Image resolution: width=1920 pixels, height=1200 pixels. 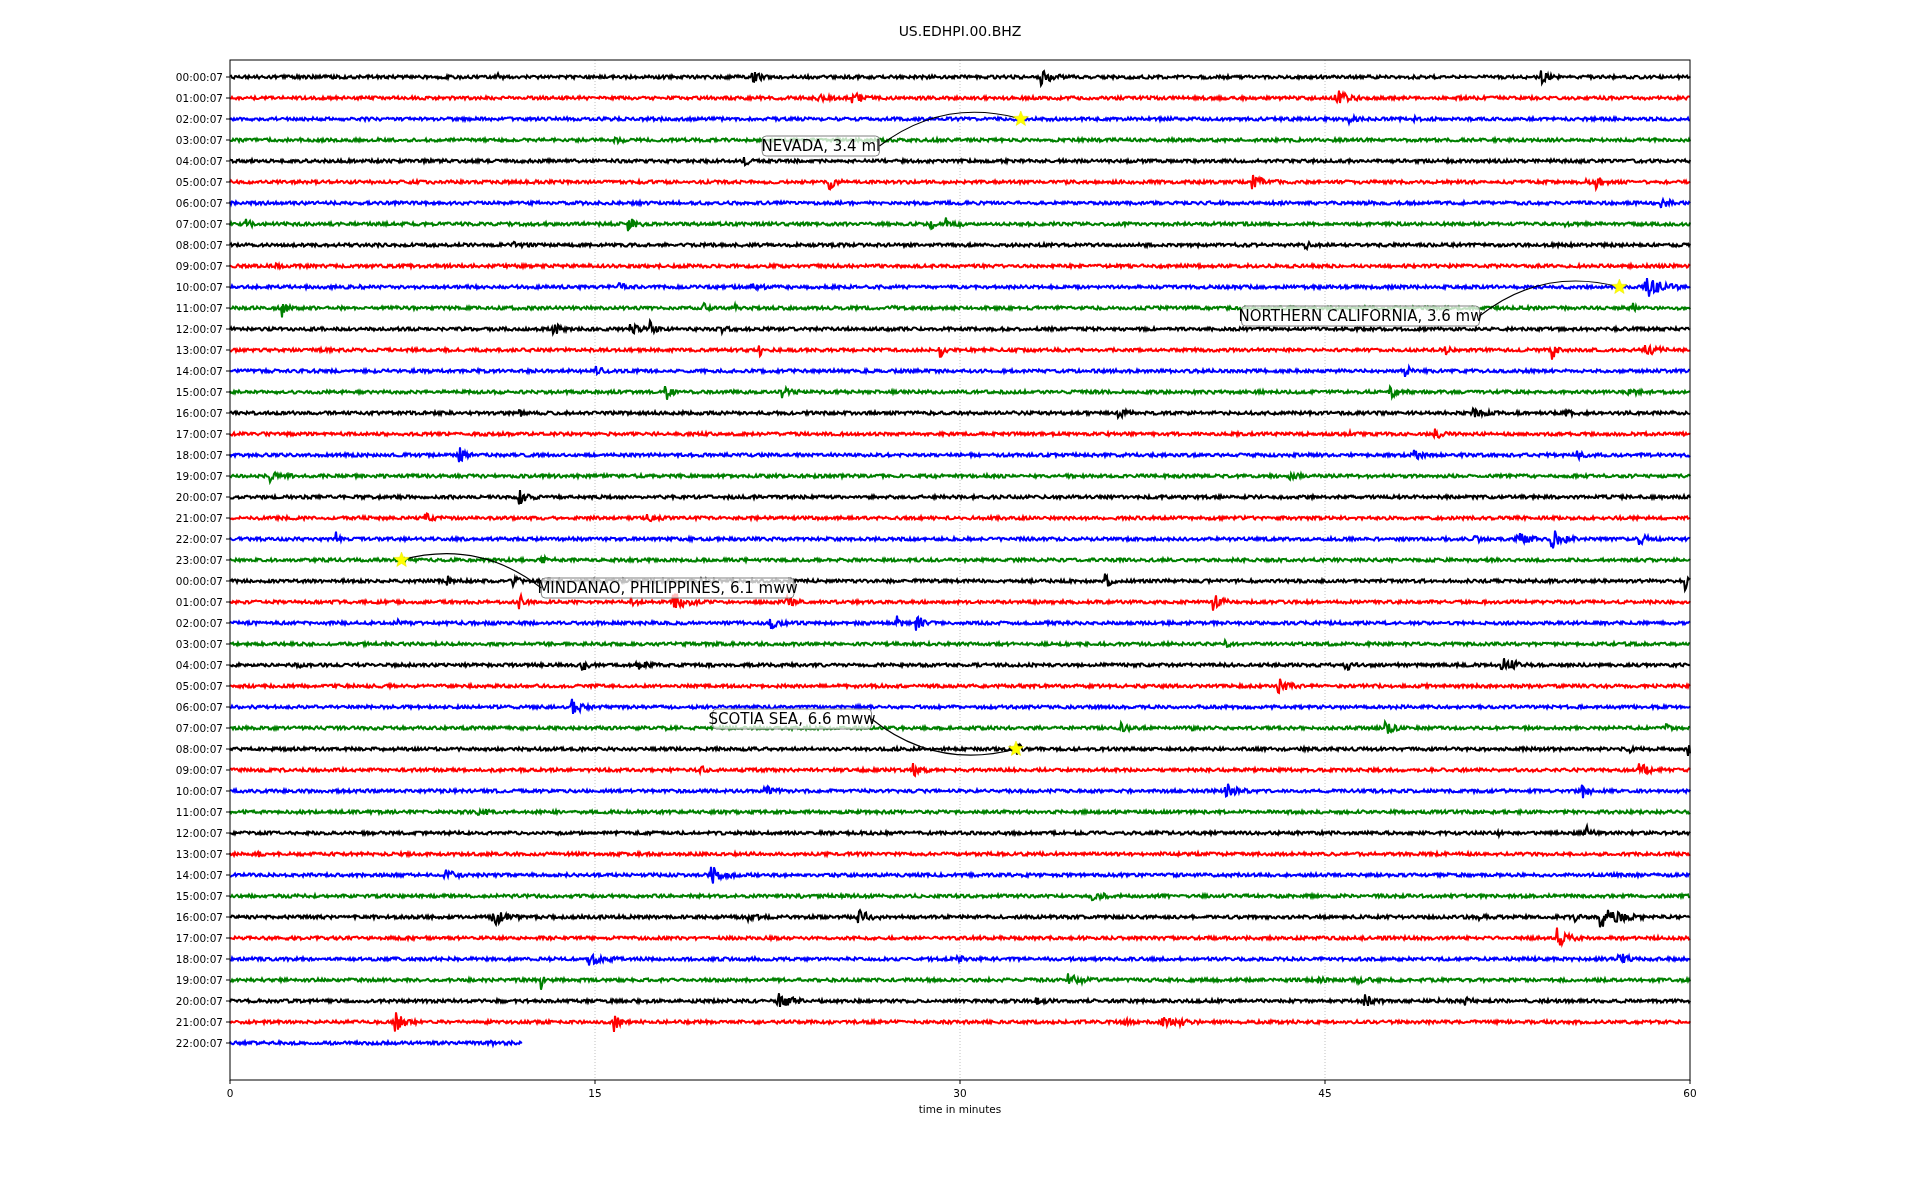 What do you see at coordinates (960, 1093) in the screenshot?
I see `x-tick-label: 30` at bounding box center [960, 1093].